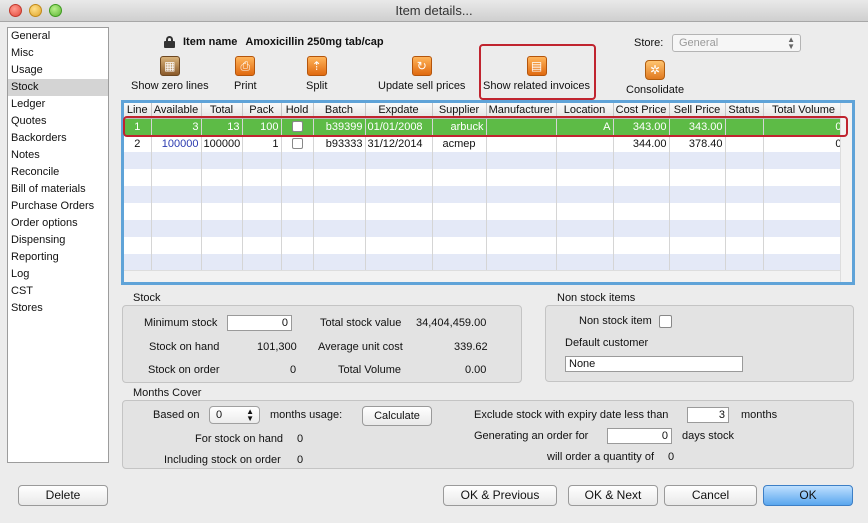 The height and width of the screenshot is (523, 868). What do you see at coordinates (791, 43) in the screenshot?
I see `select-arrows-icon: ▲ ▼` at bounding box center [791, 43].